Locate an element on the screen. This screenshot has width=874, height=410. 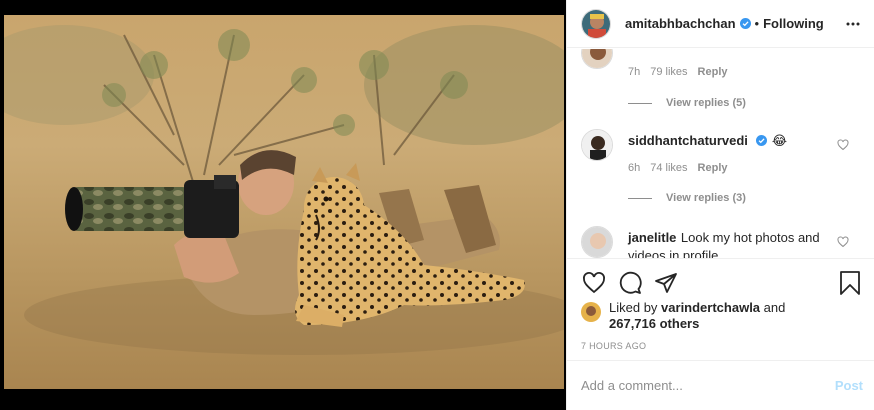
post-comment-button: Post is located at coordinates (849, 385).